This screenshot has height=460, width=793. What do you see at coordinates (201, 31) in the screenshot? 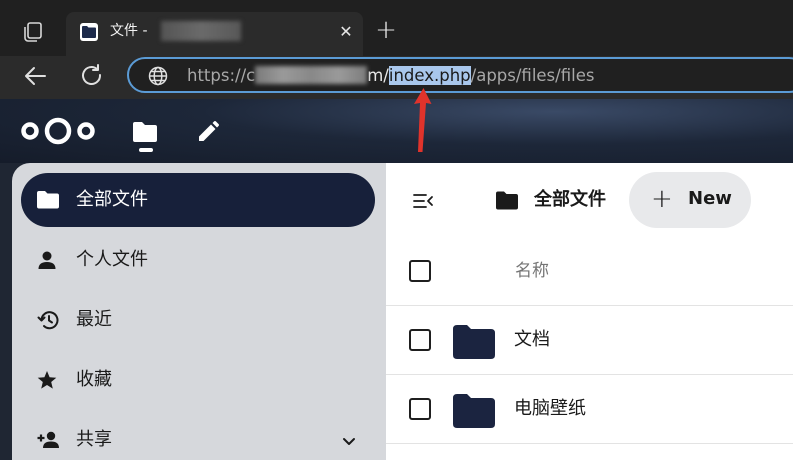
I see `redacted-tab-title` at bounding box center [201, 31].